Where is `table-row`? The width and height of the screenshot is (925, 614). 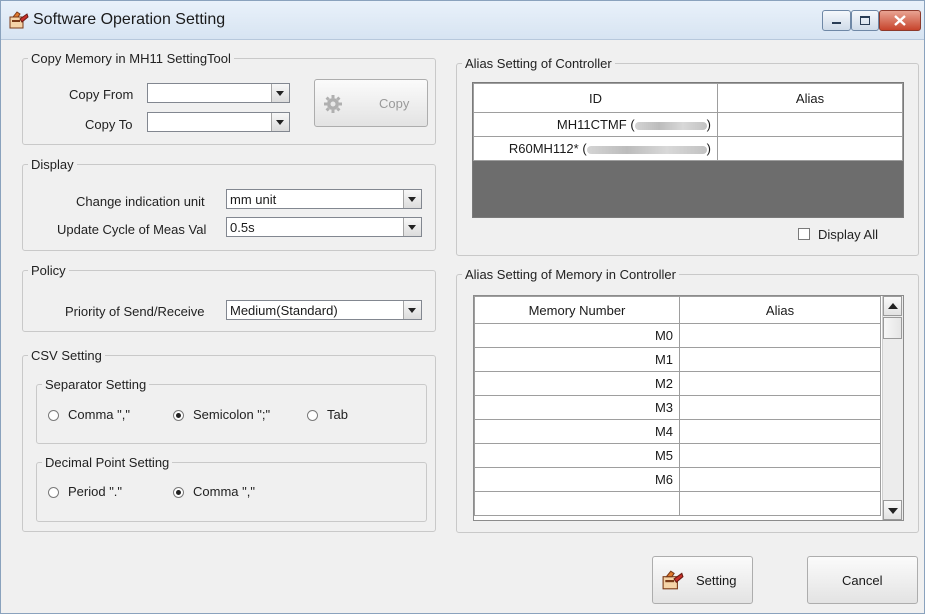 table-row is located at coordinates (677, 503).